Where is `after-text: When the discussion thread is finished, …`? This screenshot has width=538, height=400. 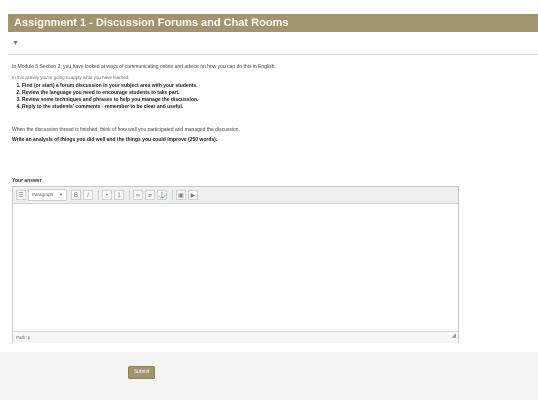
after-text: When the discussion thread is finished, … is located at coordinates (126, 130).